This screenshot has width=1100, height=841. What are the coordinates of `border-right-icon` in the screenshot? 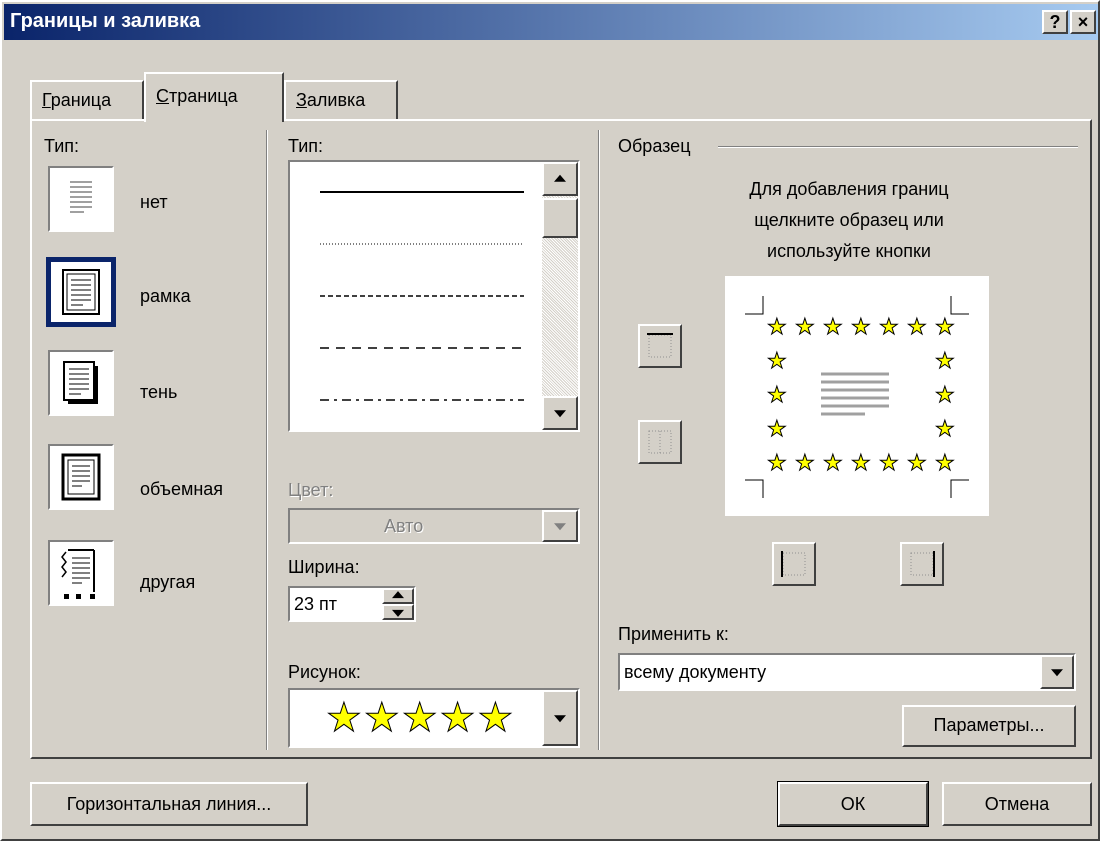 It's located at (922, 564).